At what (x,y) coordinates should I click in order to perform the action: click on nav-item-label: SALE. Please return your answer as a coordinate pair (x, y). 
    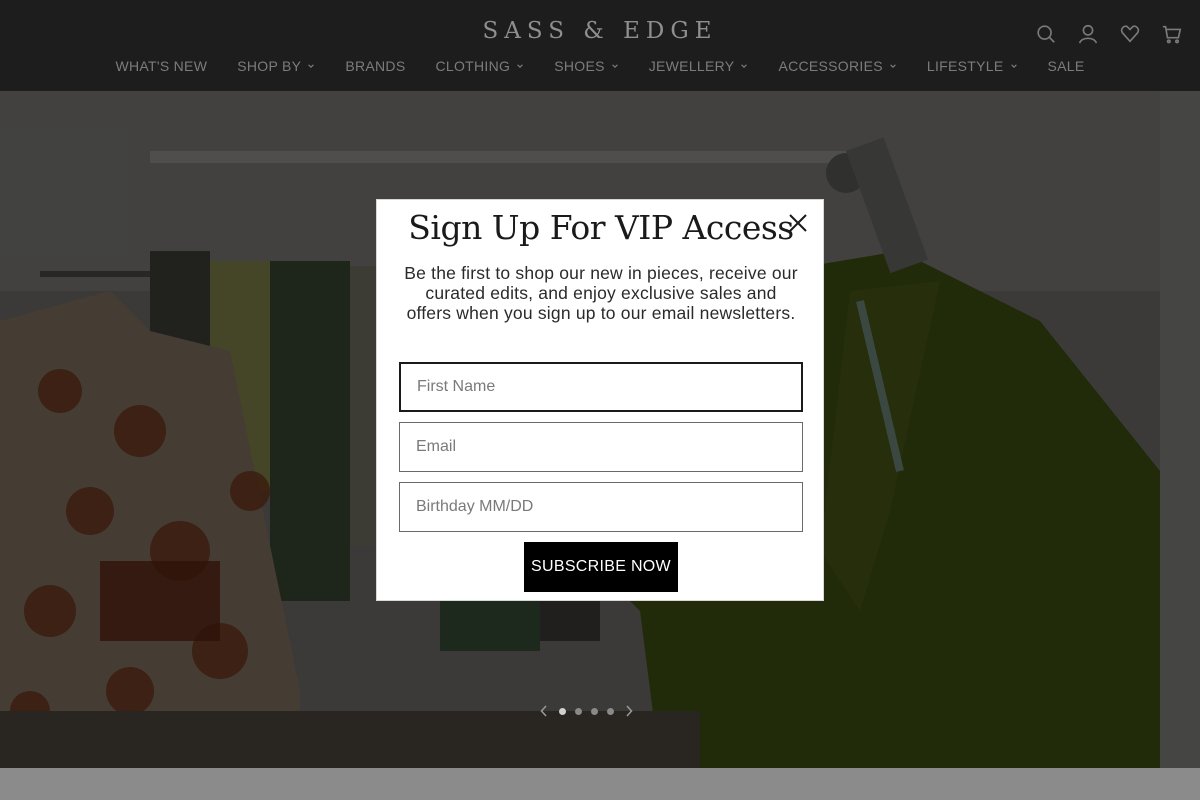
    Looking at the image, I should click on (1066, 66).